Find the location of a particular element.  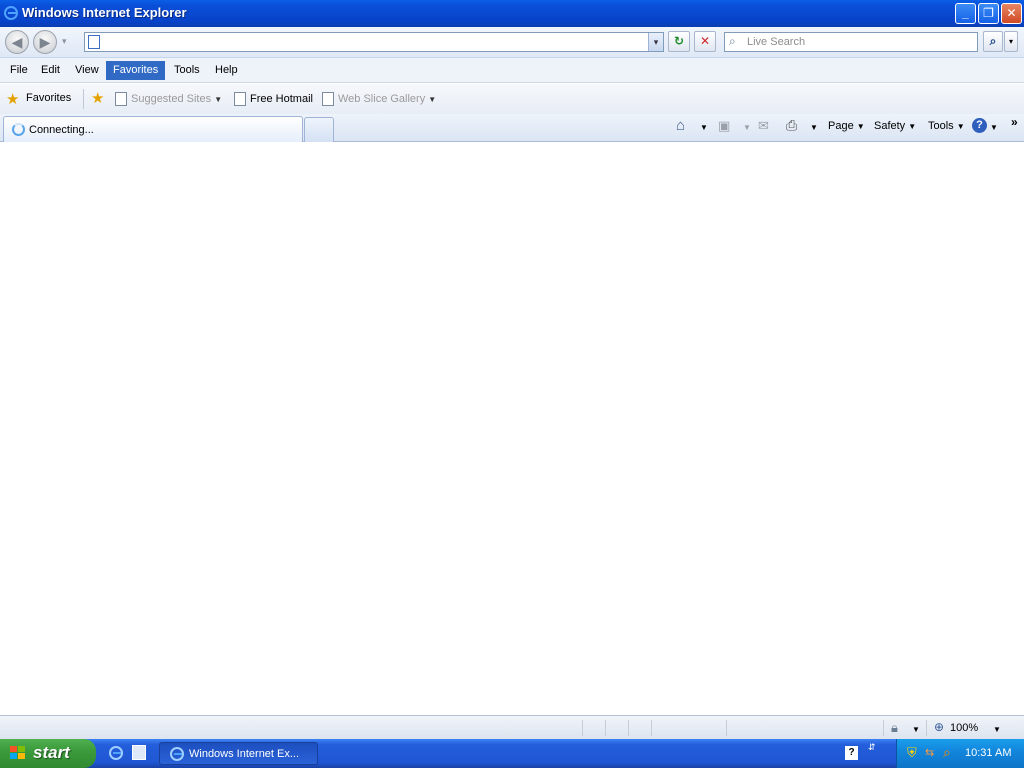

favorites-star-icon: ★ is located at coordinates (13, 99).